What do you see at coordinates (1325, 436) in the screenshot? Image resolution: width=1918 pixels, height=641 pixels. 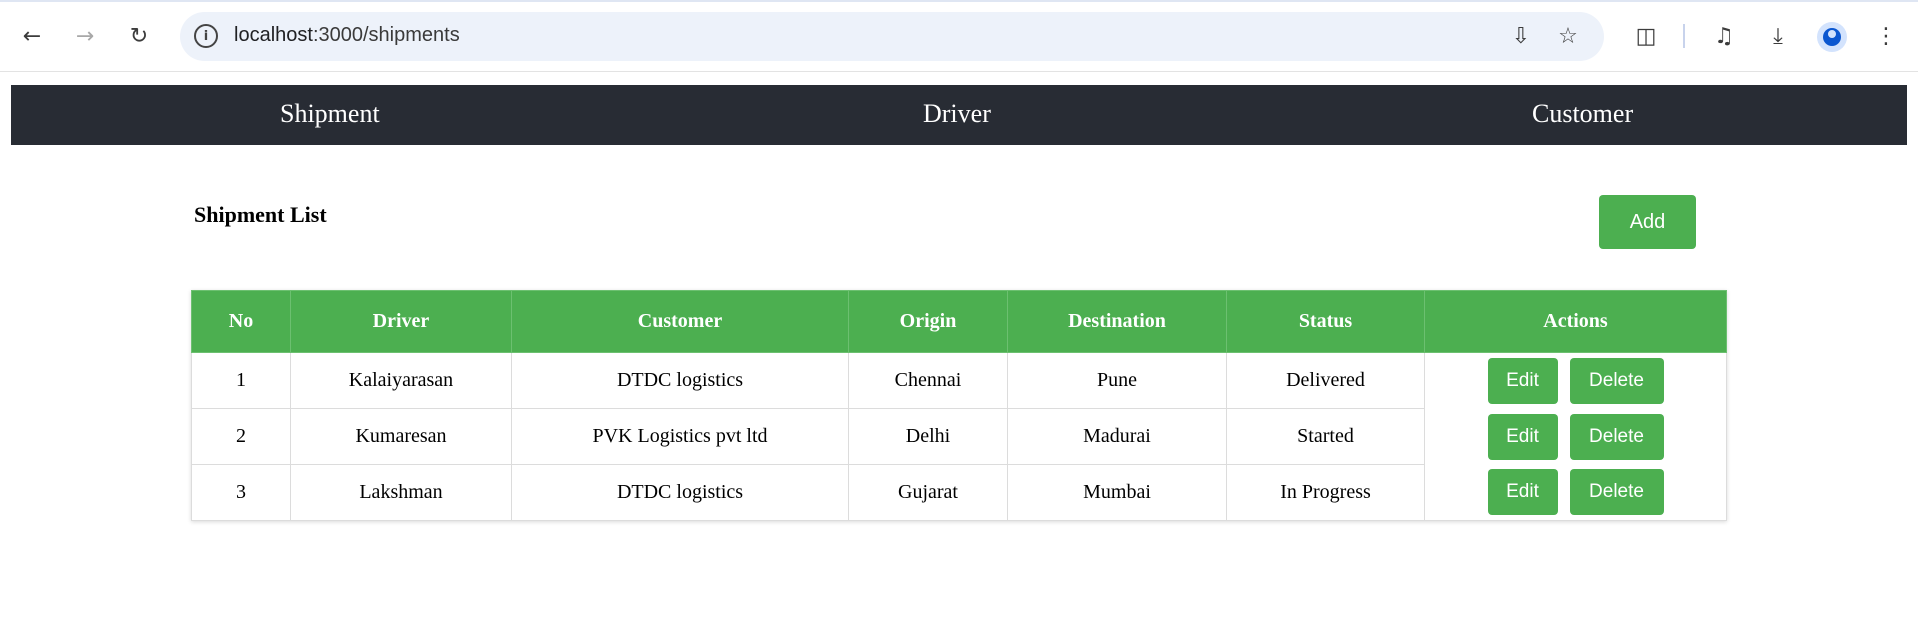 I see `cell-status: Started` at bounding box center [1325, 436].